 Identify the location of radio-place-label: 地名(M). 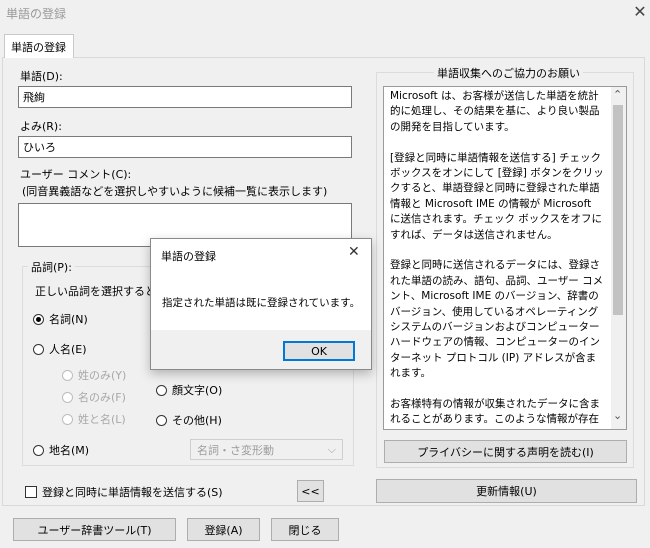
(69, 450).